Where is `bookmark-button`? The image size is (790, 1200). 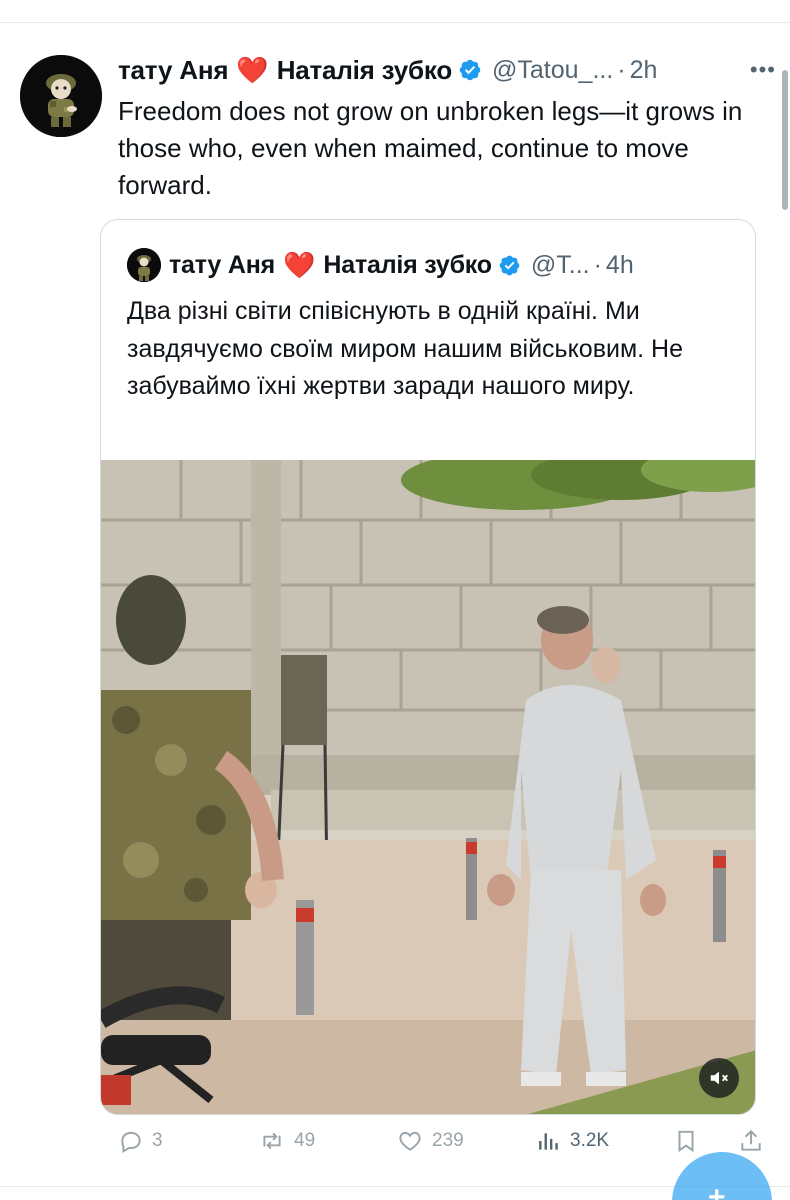 bookmark-button is located at coordinates (690, 1141).